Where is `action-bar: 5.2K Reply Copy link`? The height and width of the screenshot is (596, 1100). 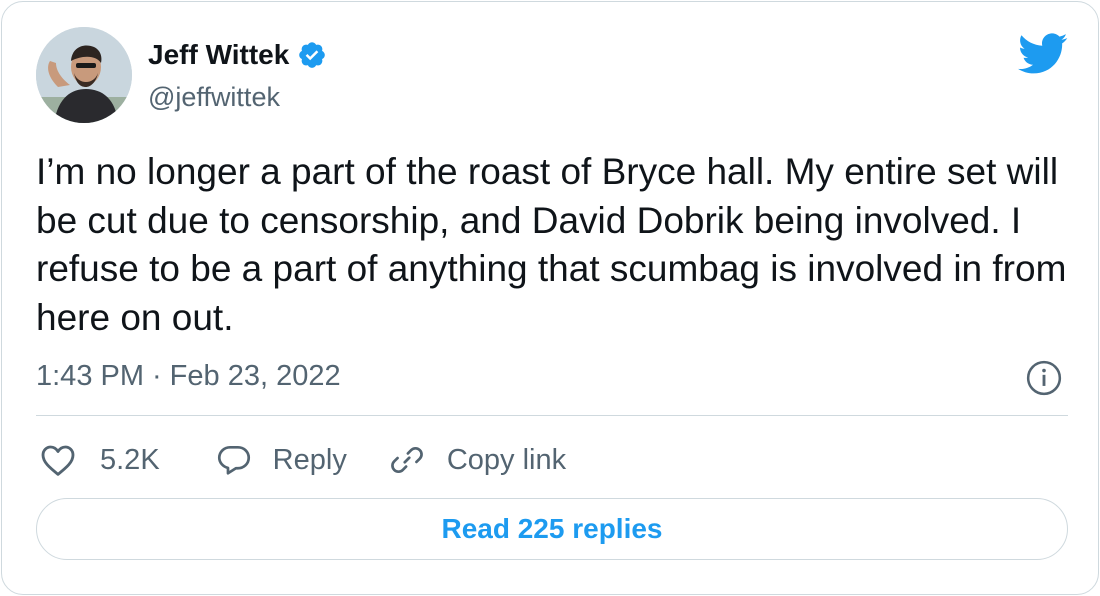 action-bar: 5.2K Reply Copy link is located at coordinates (302, 460).